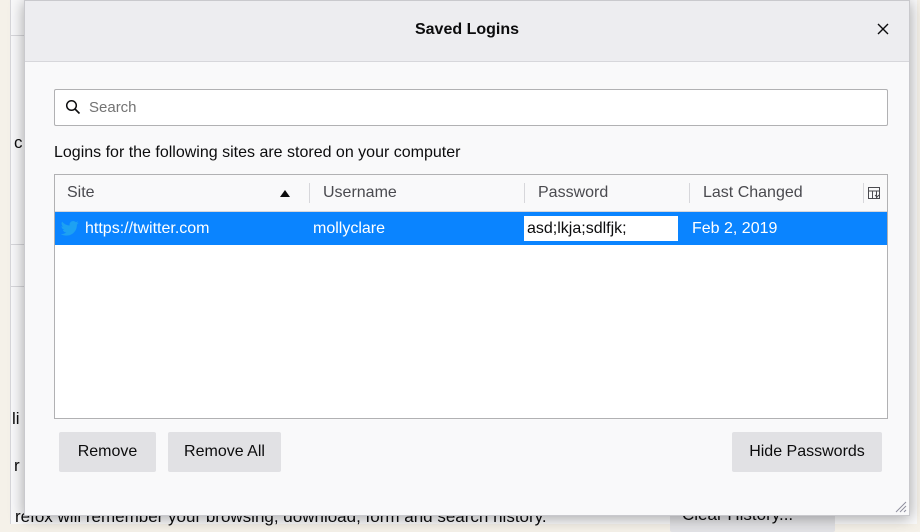  What do you see at coordinates (73, 107) in the screenshot?
I see `search-icon` at bounding box center [73, 107].